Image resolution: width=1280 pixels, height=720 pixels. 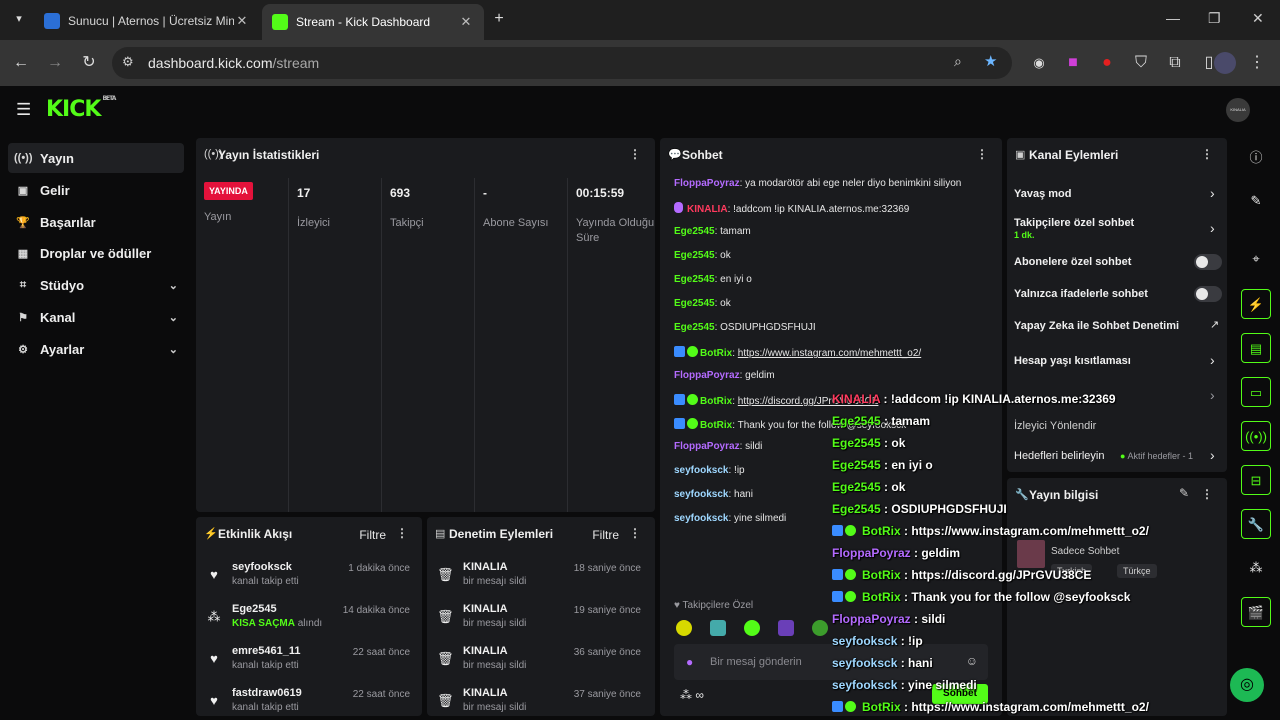 What do you see at coordinates (89, 63) in the screenshot?
I see `reload-icon: ↻` at bounding box center [89, 63].